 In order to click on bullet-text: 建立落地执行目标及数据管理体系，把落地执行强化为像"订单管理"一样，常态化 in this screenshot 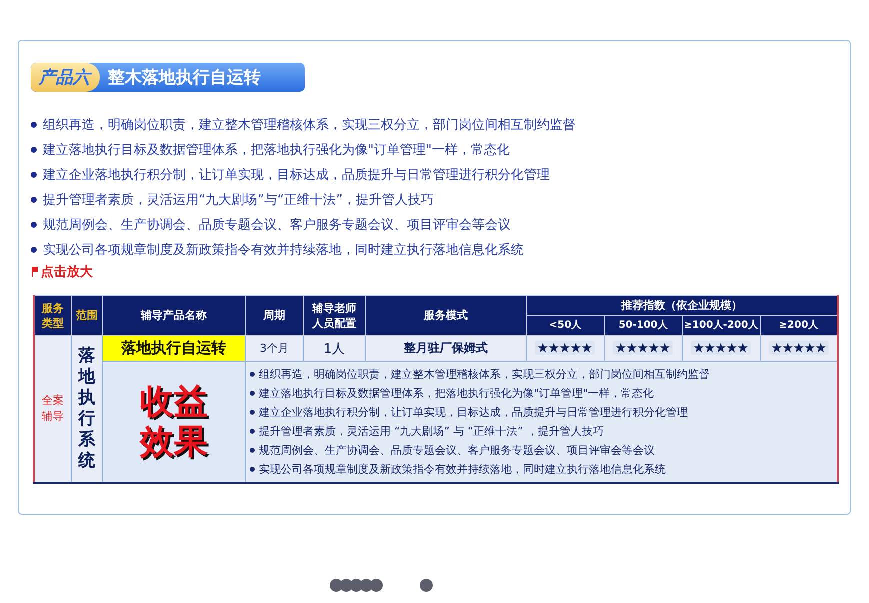, I will do `click(276, 150)`.